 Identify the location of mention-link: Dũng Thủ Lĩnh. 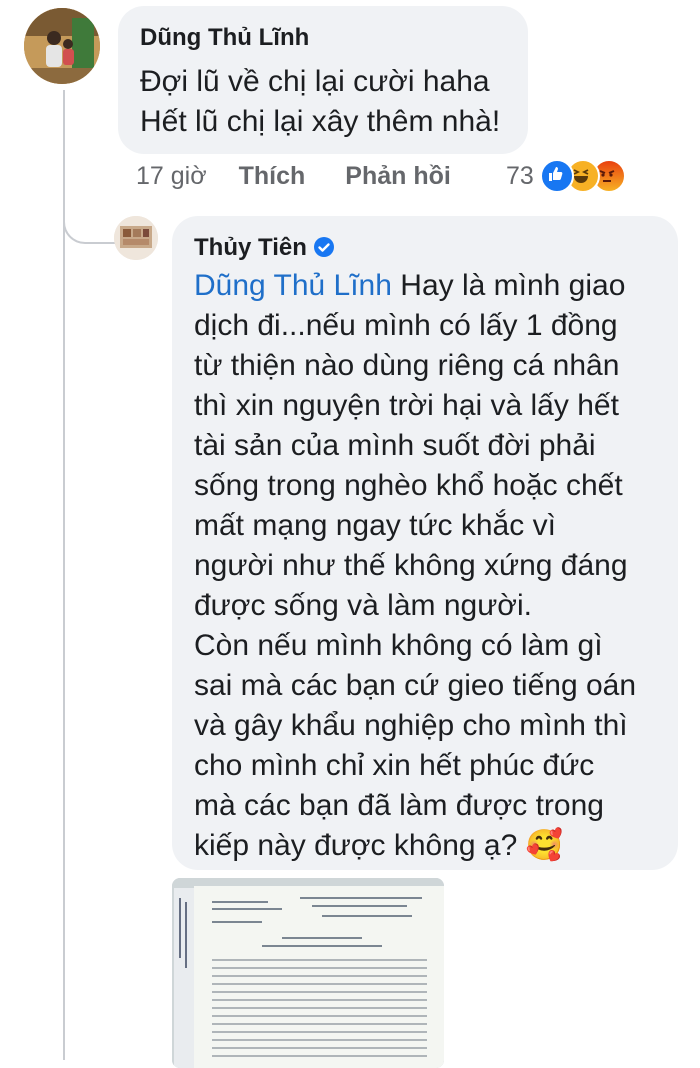
(293, 285).